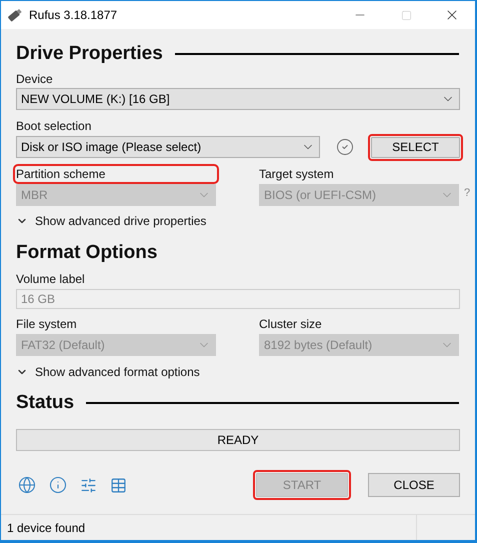 Image resolution: width=477 pixels, height=543 pixels. What do you see at coordinates (89, 54) in the screenshot?
I see `section-heading: Drive Properties` at bounding box center [89, 54].